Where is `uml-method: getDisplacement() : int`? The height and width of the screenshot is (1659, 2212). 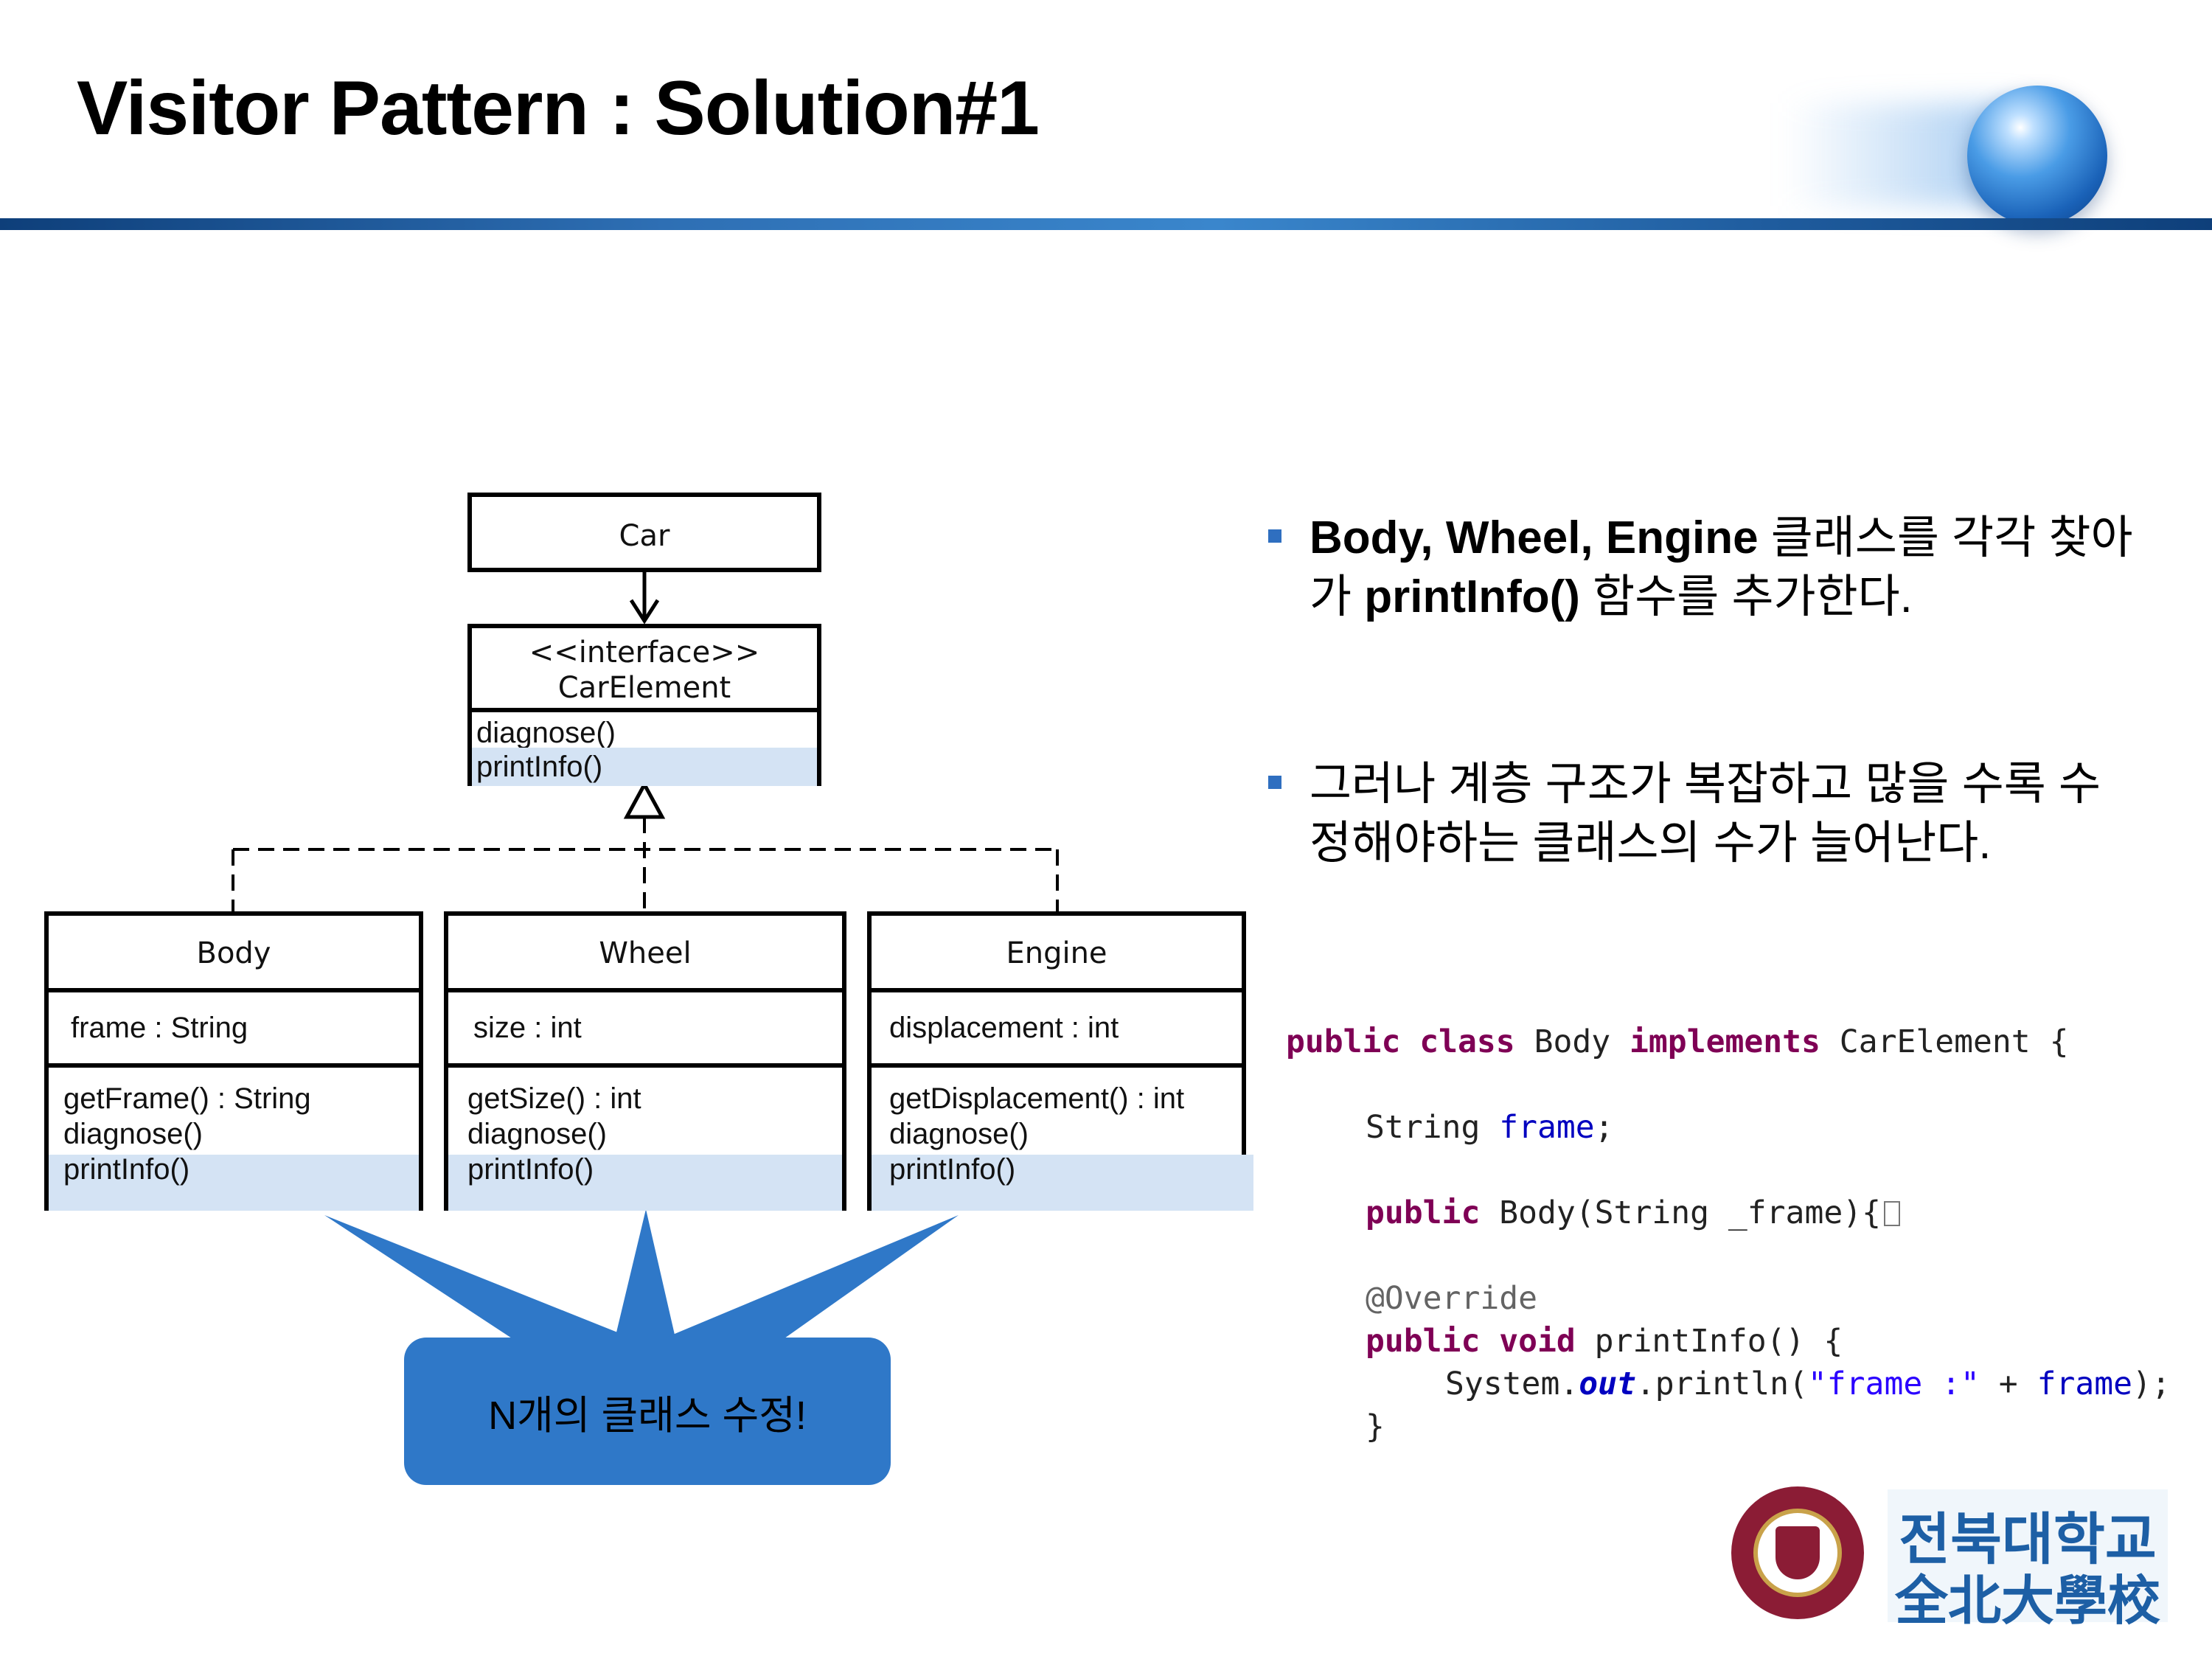
uml-method: getDisplacement() : int is located at coordinates (1037, 1098).